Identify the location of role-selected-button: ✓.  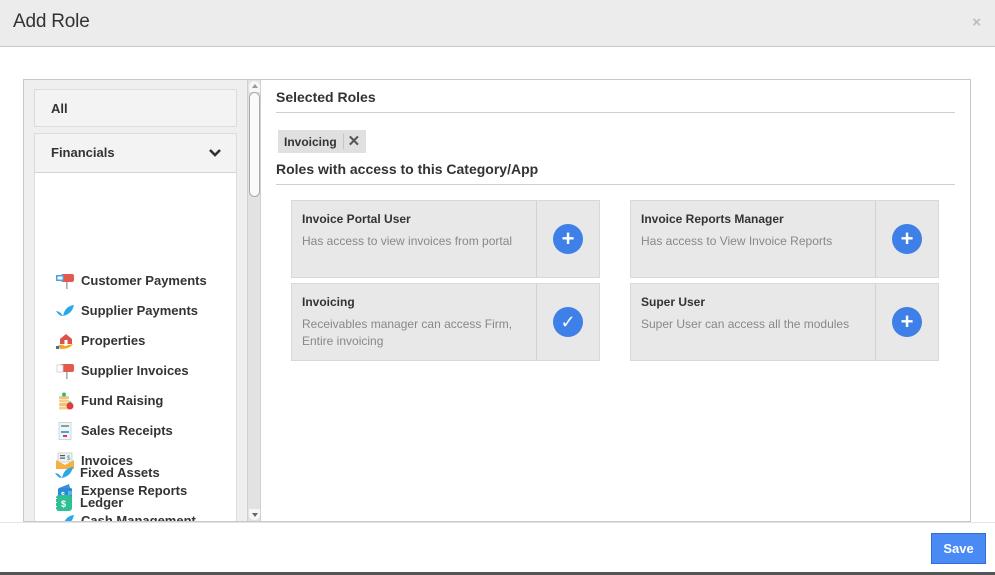
(568, 322).